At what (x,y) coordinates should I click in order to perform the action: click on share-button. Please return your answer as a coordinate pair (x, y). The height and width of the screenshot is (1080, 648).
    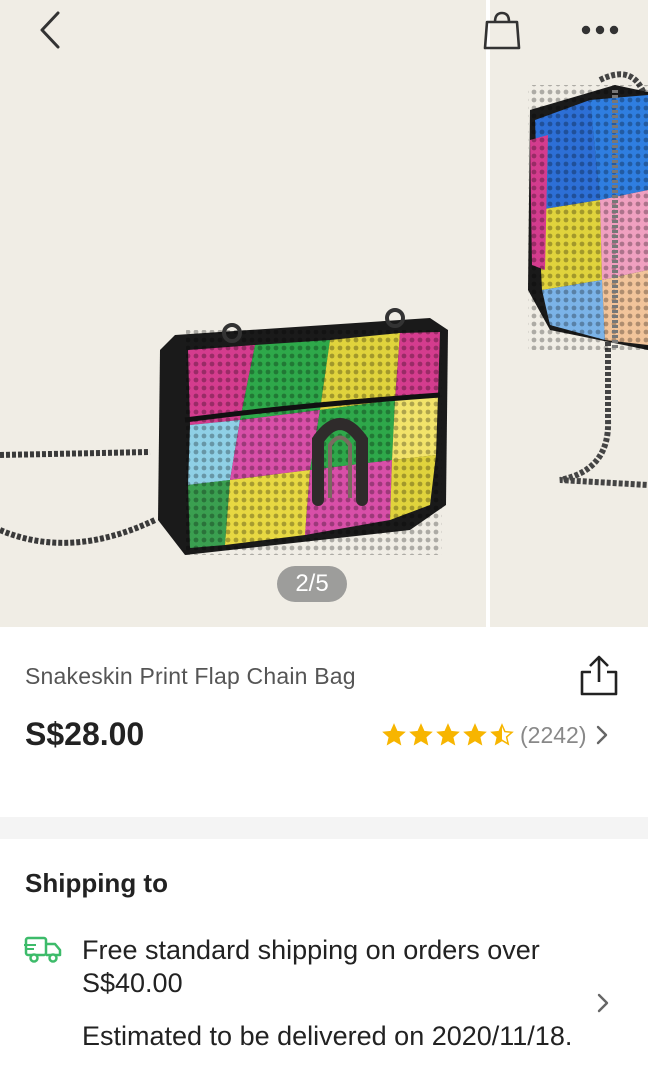
    Looking at the image, I should click on (599, 676).